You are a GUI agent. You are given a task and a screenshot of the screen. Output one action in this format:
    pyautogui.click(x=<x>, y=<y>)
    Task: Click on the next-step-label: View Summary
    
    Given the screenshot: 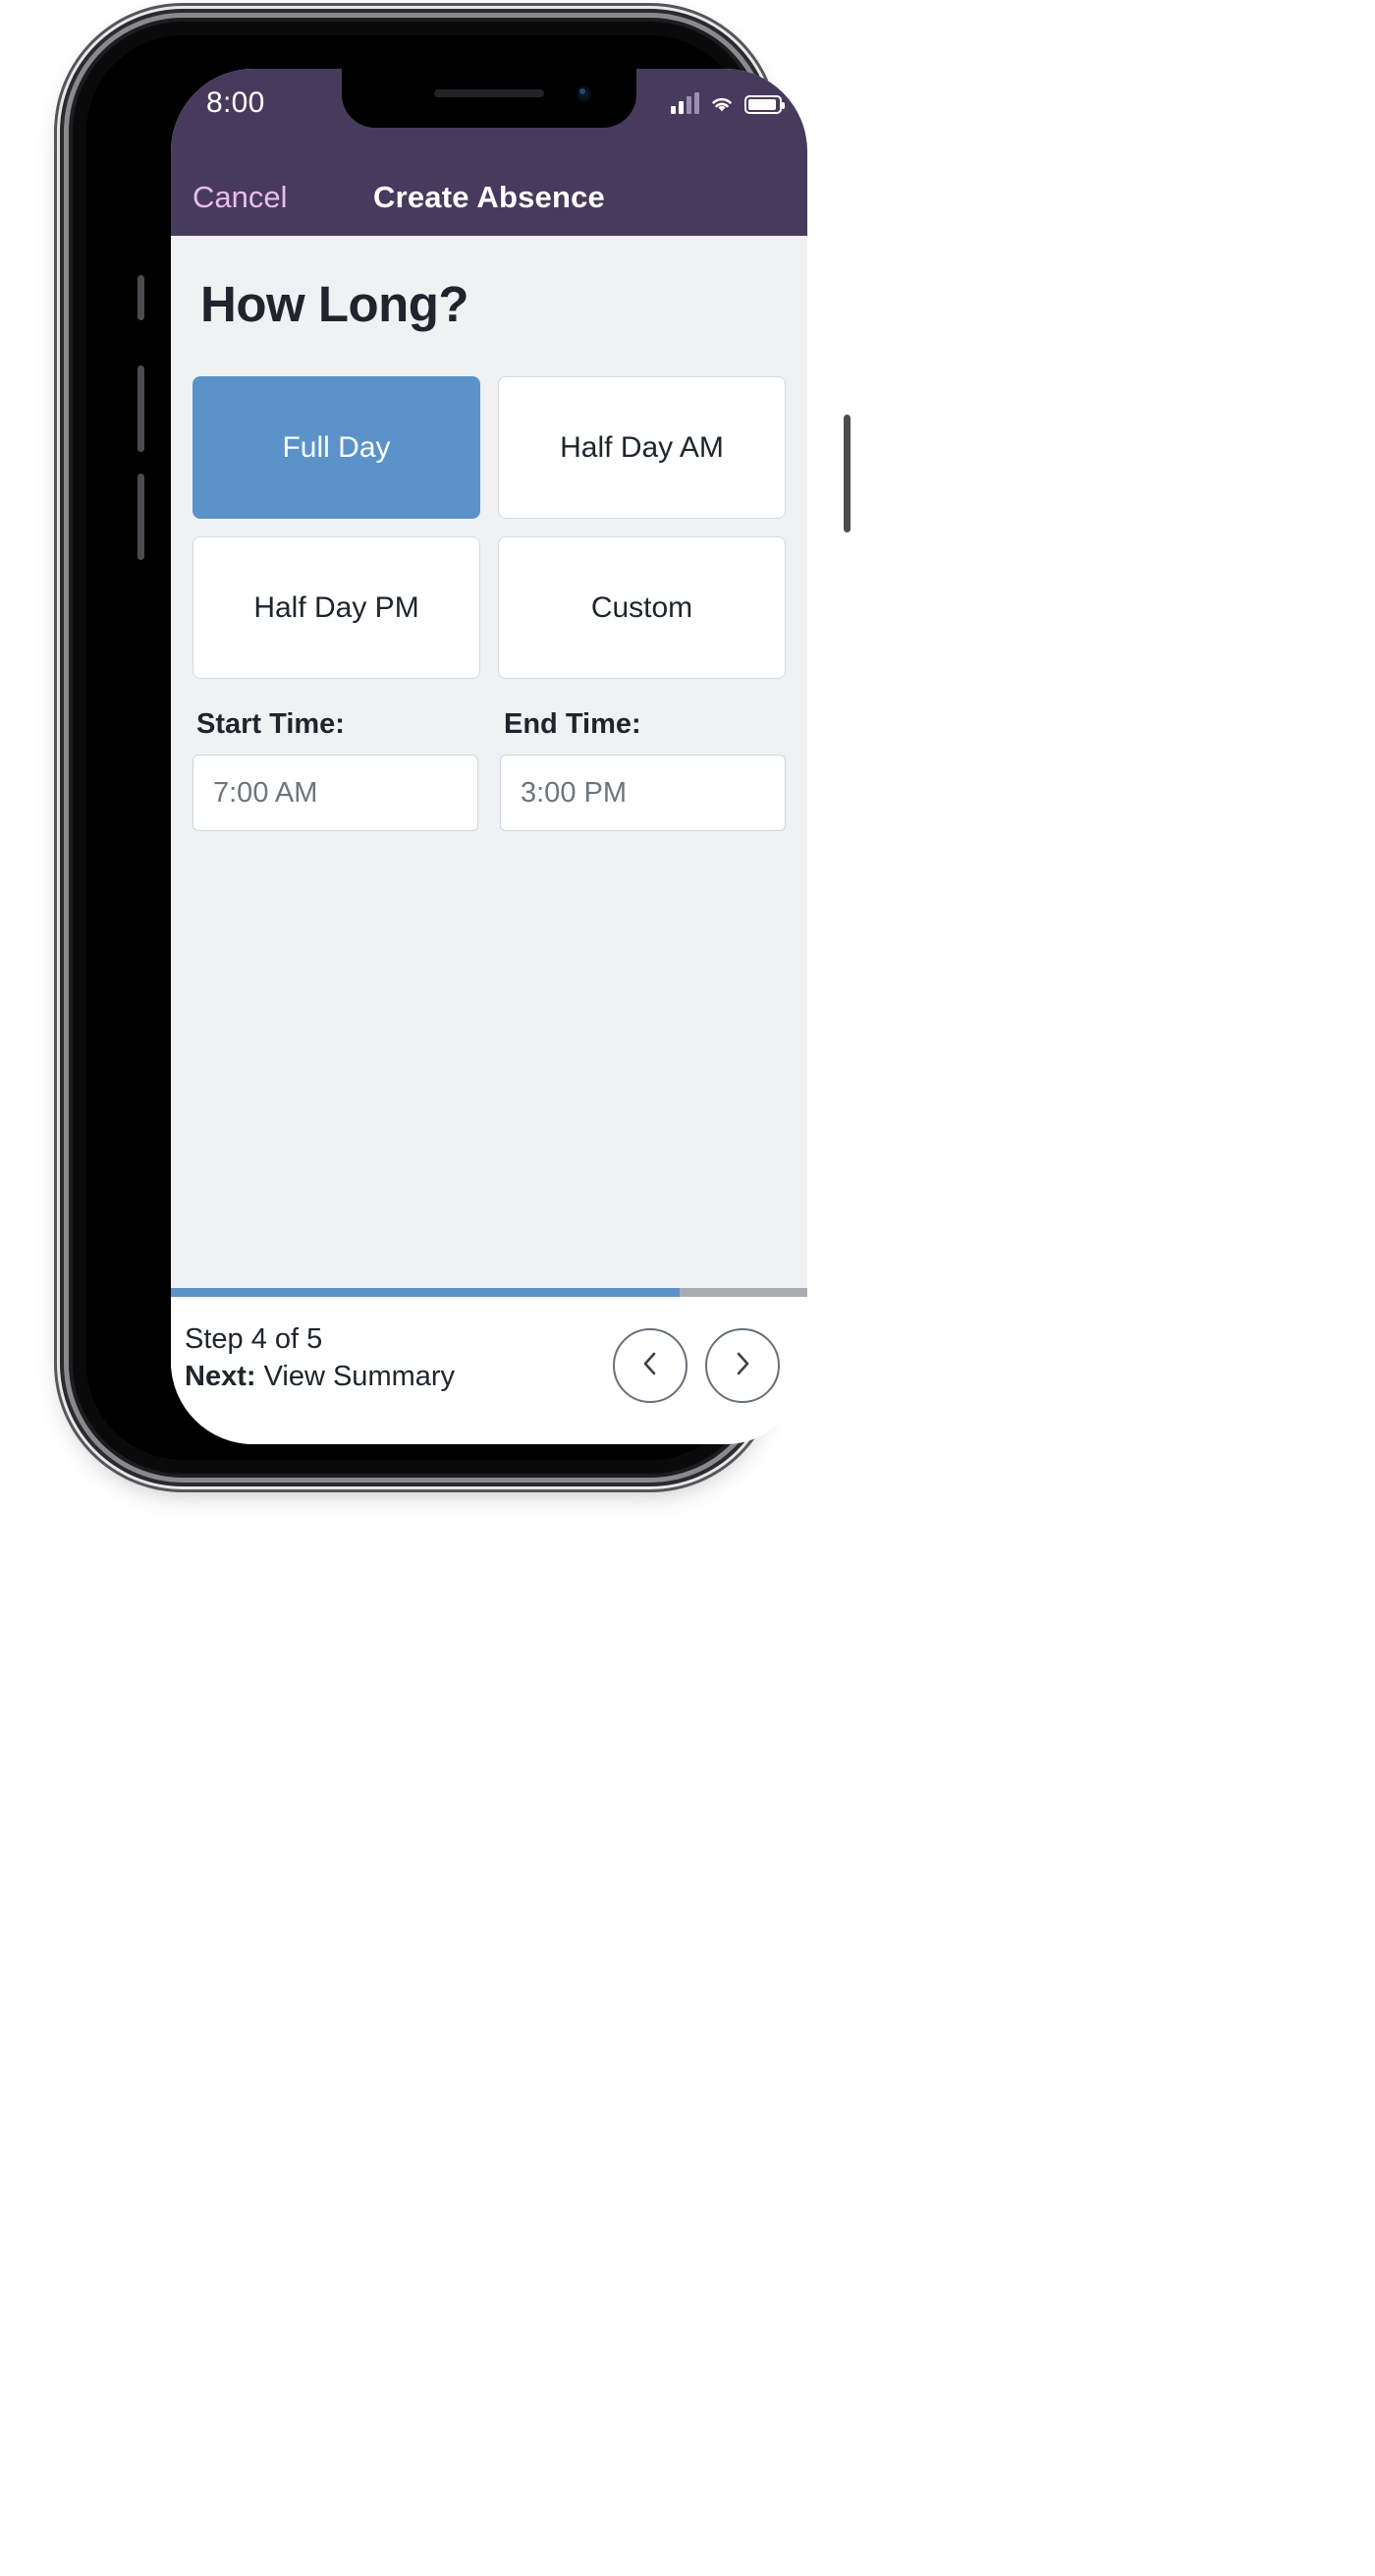 What is the action you would take?
    pyautogui.click(x=359, y=1377)
    